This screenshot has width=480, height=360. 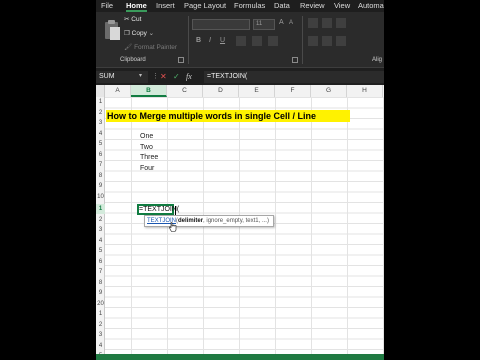 I want to click on font-color-icon, so click(x=273, y=41).